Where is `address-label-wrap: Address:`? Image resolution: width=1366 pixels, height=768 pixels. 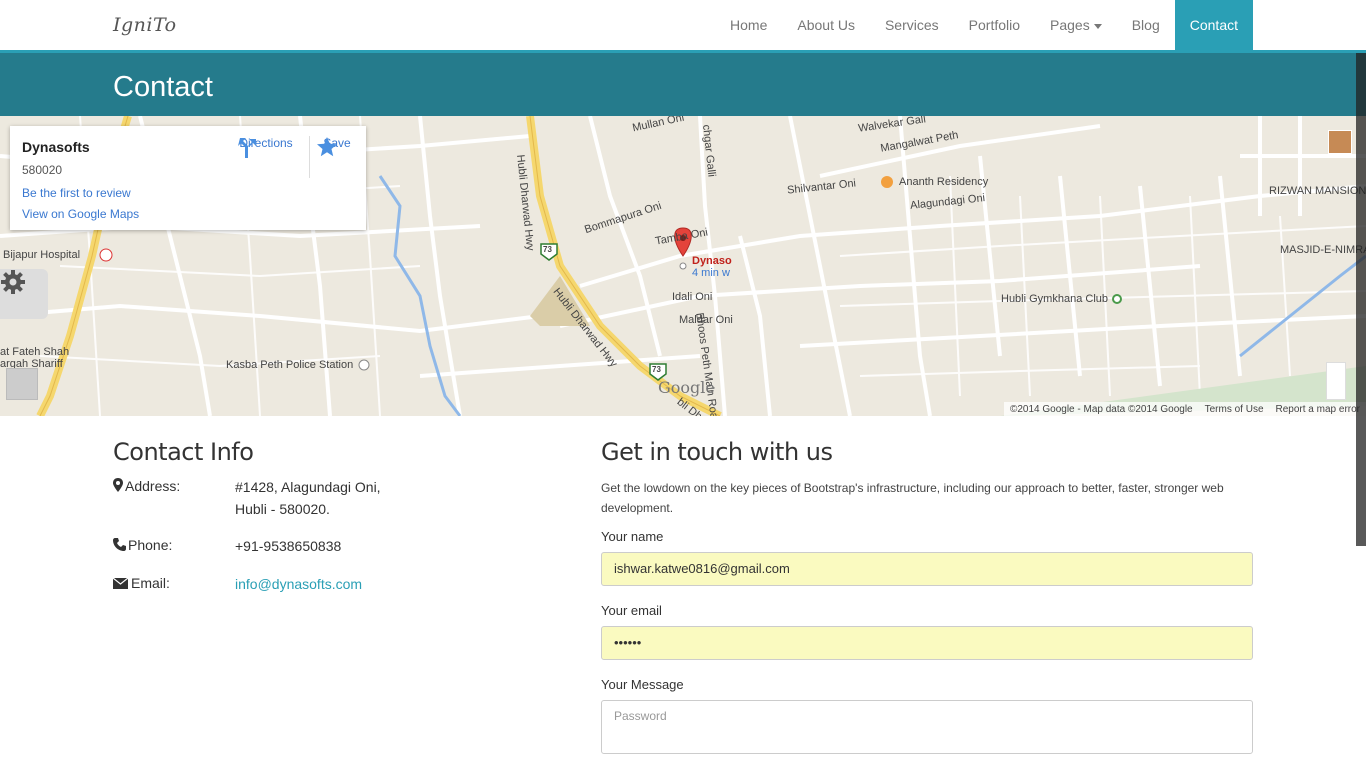 address-label-wrap: Address: is located at coordinates (173, 486).